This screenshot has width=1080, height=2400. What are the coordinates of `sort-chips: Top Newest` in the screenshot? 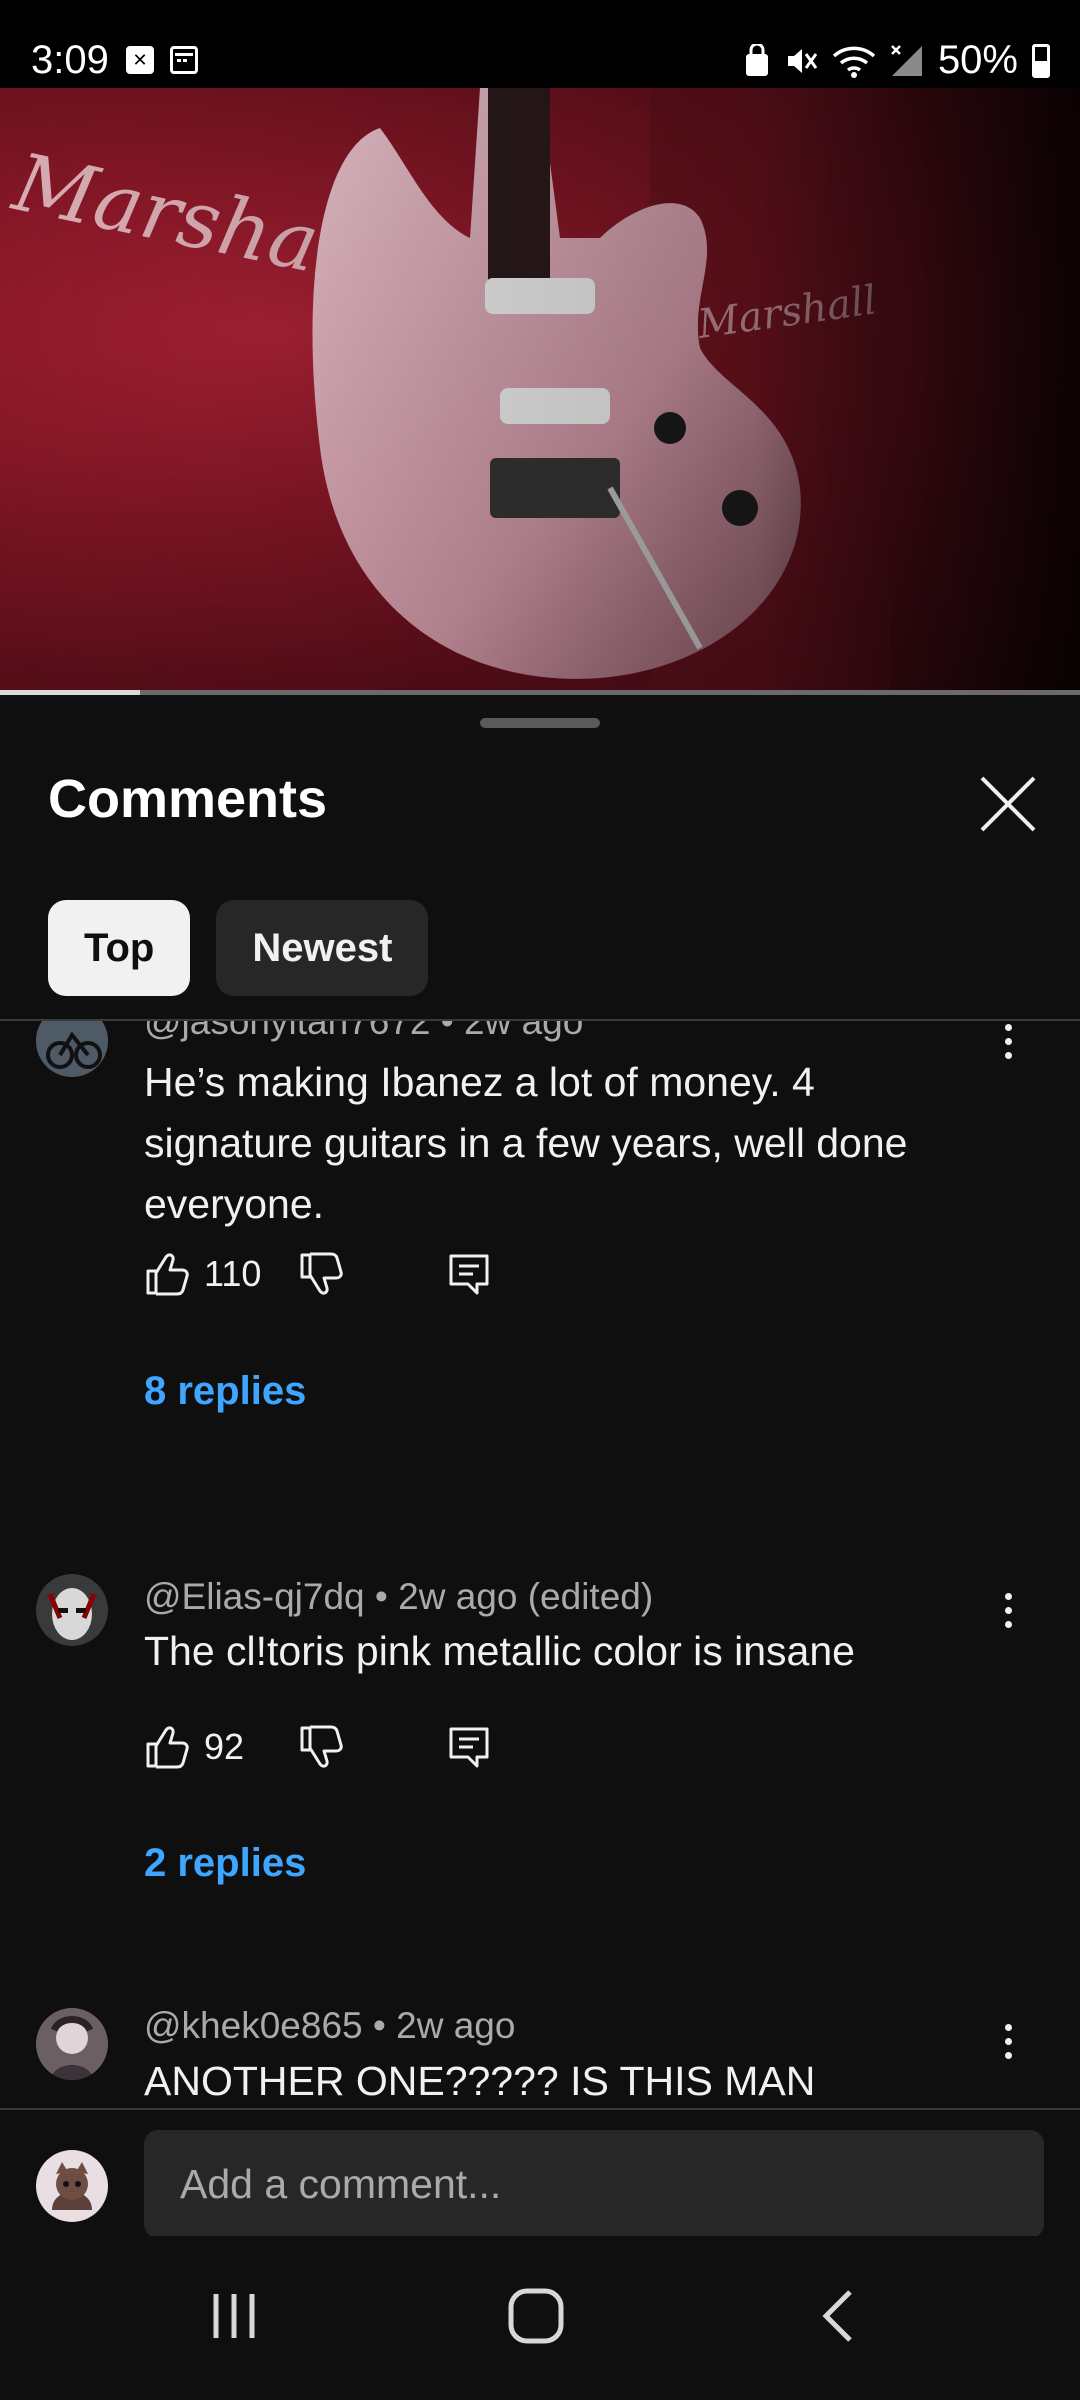 It's located at (238, 948).